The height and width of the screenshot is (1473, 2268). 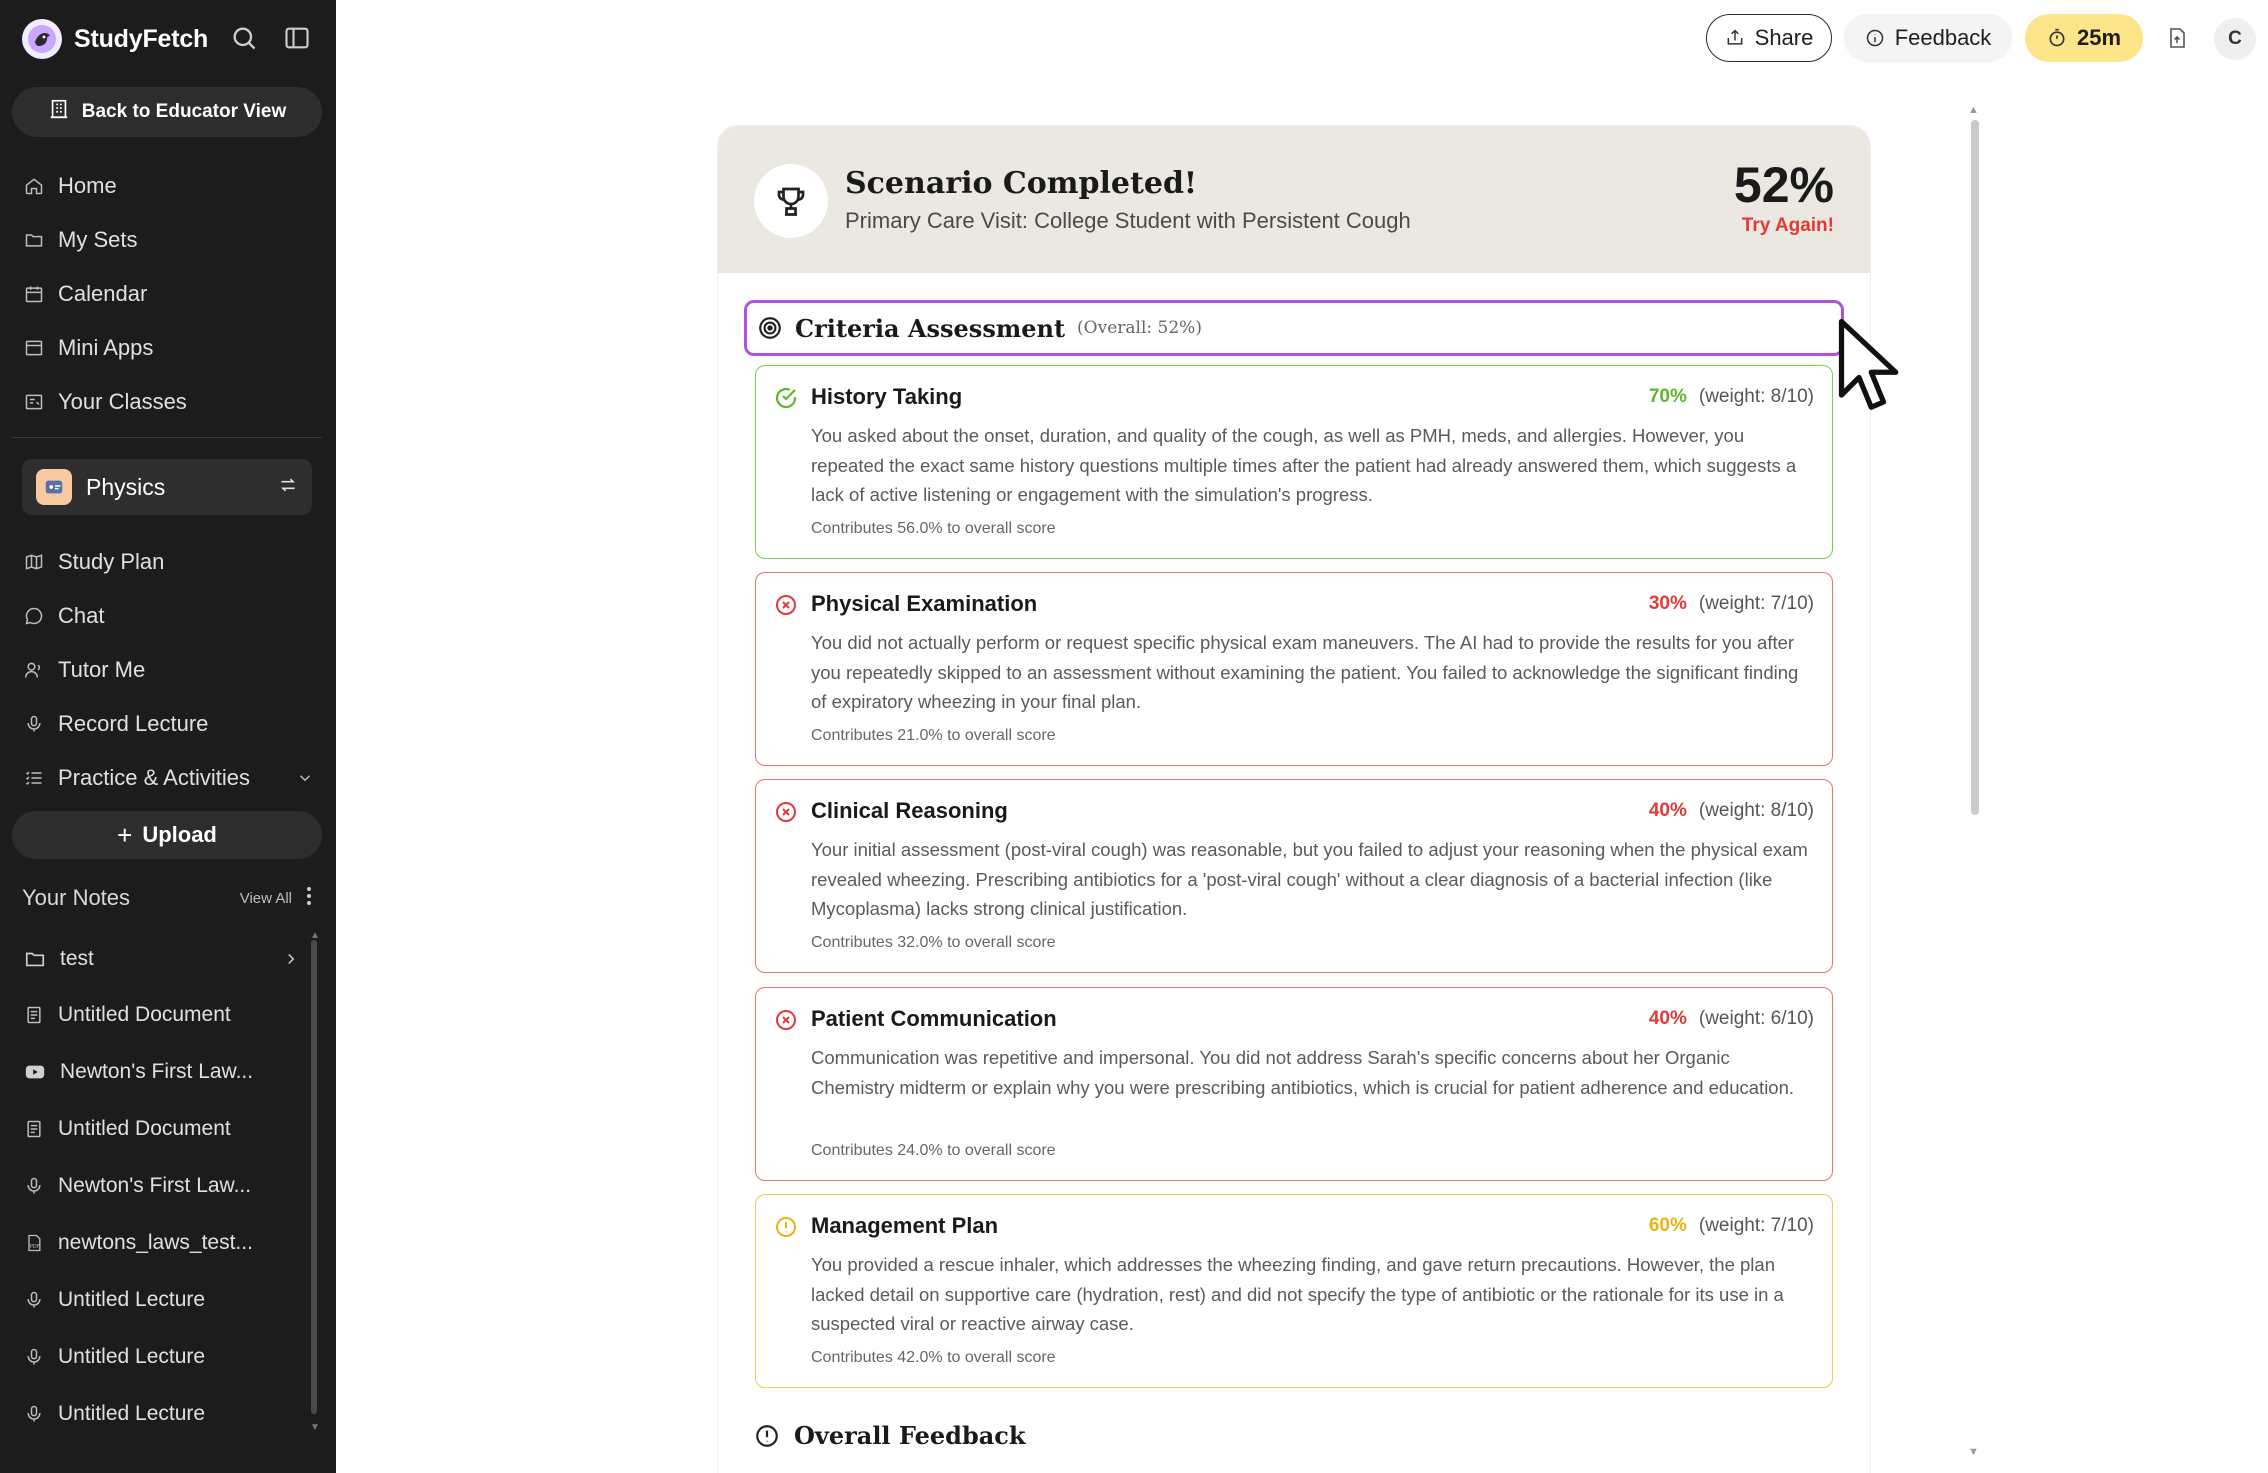 What do you see at coordinates (266, 898) in the screenshot?
I see `view-all-link: View All` at bounding box center [266, 898].